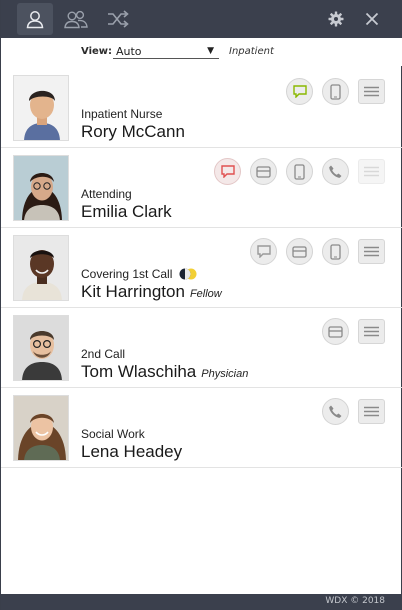 This screenshot has width=402, height=610. I want to click on contact-role: Inpatient Nurse, so click(122, 114).